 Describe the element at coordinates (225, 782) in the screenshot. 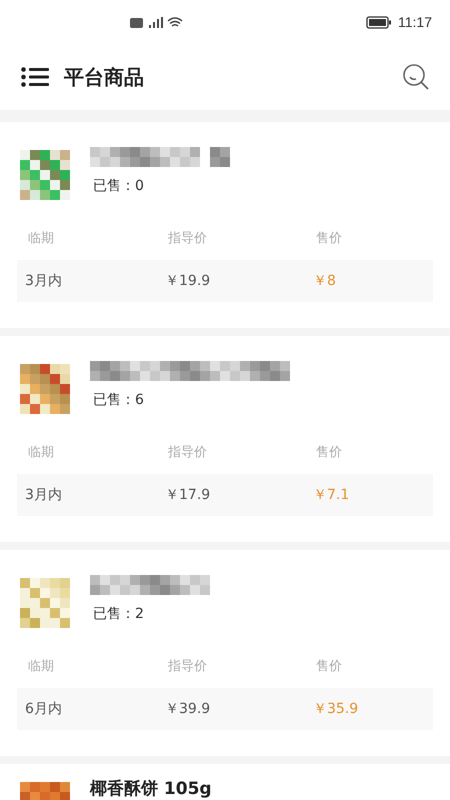

I see `product-card: 椰香酥饼 105g` at that location.